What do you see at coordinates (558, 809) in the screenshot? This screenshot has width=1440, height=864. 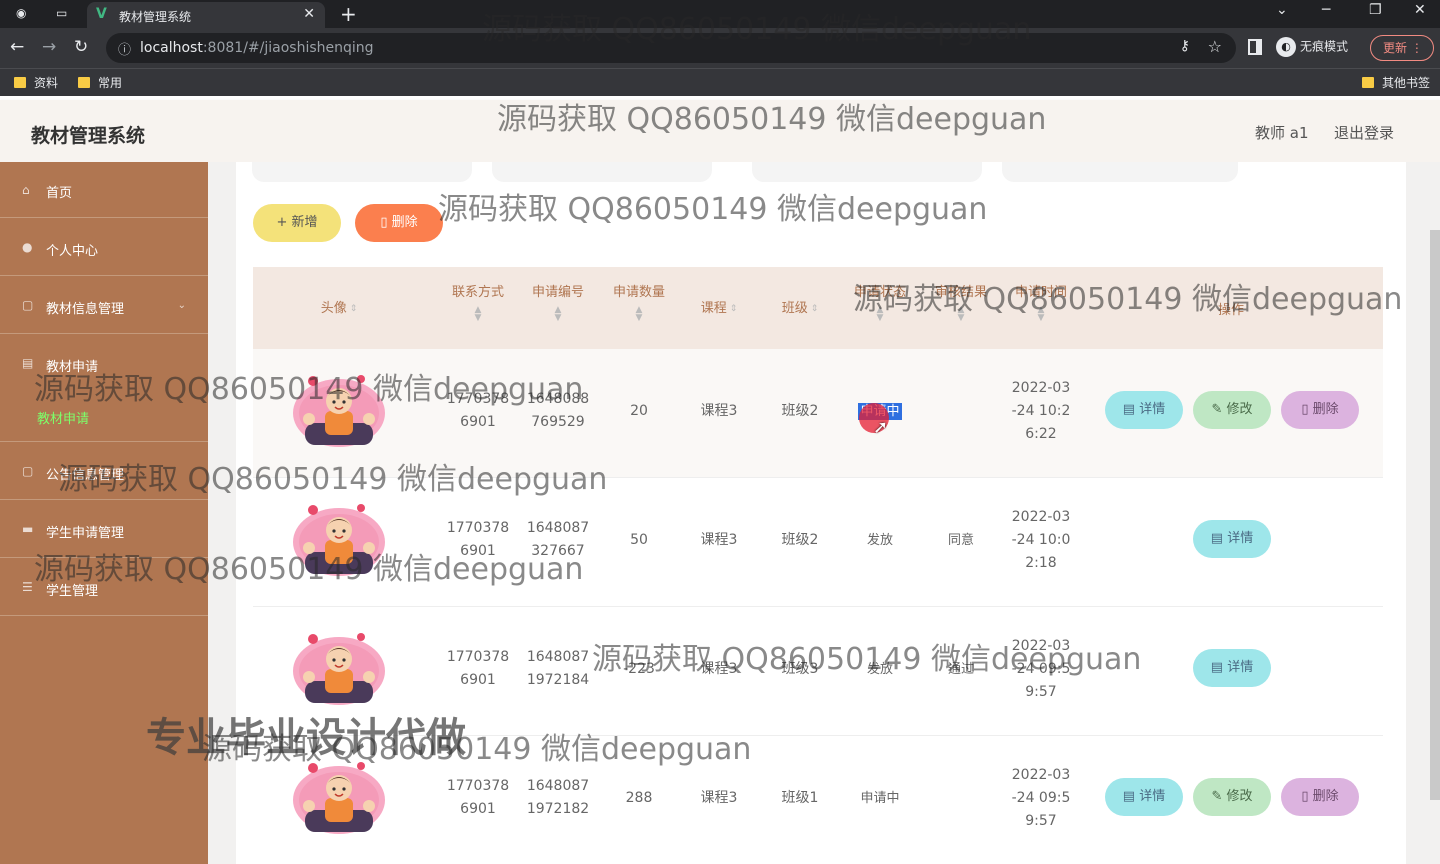 I see `code-part: 1972182` at bounding box center [558, 809].